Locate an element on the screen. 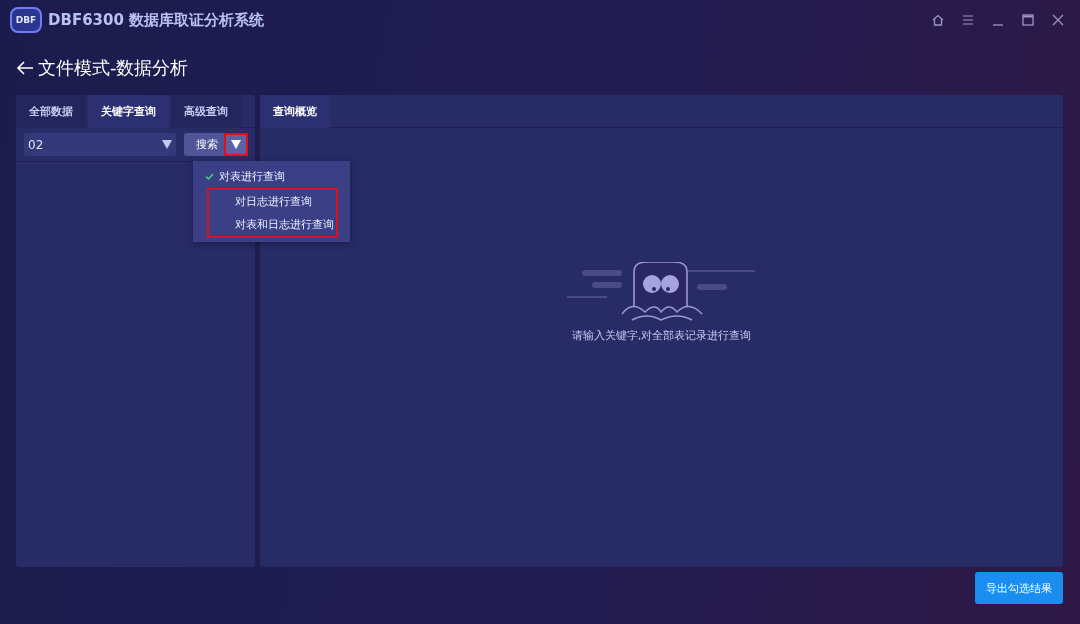 This screenshot has width=1080, height=624. back-arrow-icon is located at coordinates (25, 67).